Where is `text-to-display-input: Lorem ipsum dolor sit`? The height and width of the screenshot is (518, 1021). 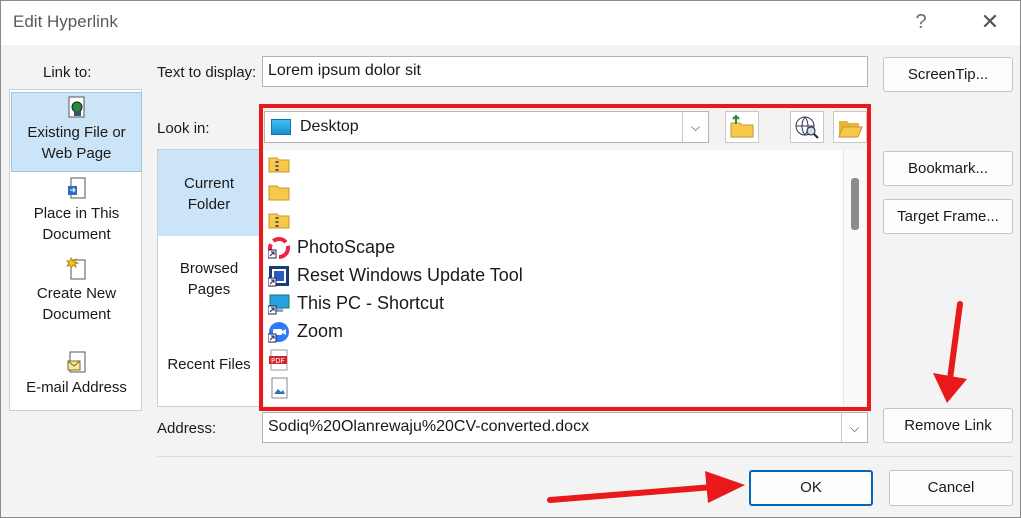
text-to-display-input: Lorem ipsum dolor sit is located at coordinates (565, 71).